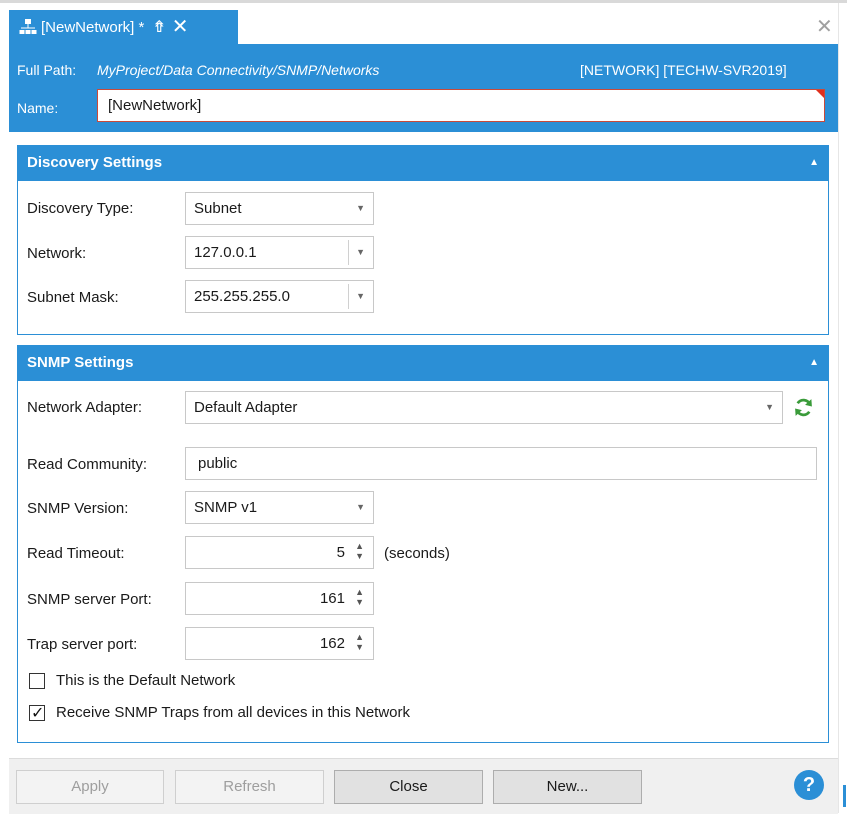 Image resolution: width=847 pixels, height=819 pixels. I want to click on timeout-unit: (seconds), so click(417, 553).